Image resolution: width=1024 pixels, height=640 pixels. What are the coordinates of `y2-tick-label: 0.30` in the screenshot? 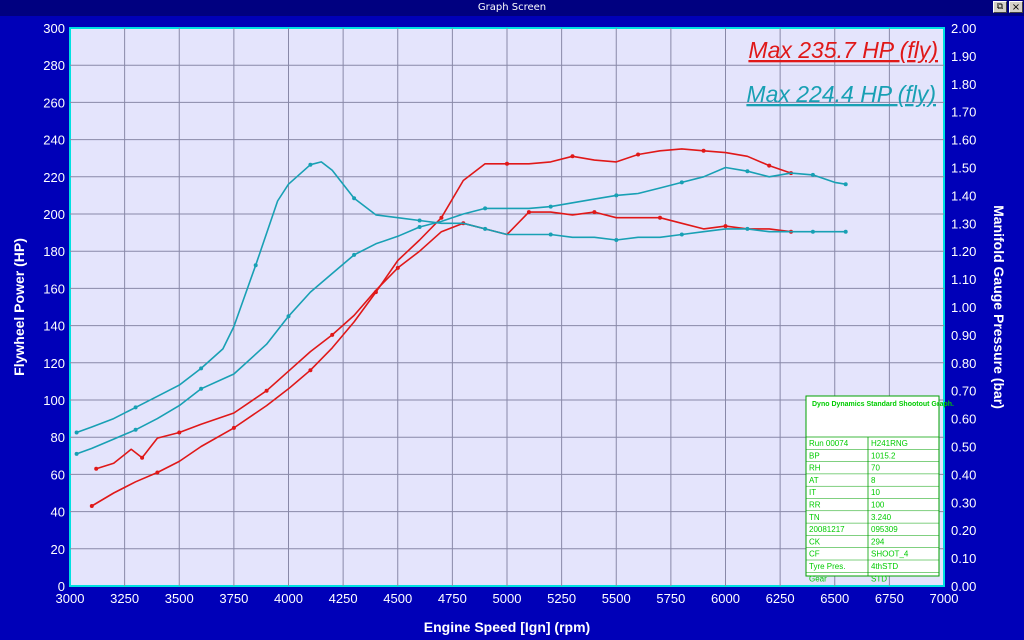 It's located at (963, 502).